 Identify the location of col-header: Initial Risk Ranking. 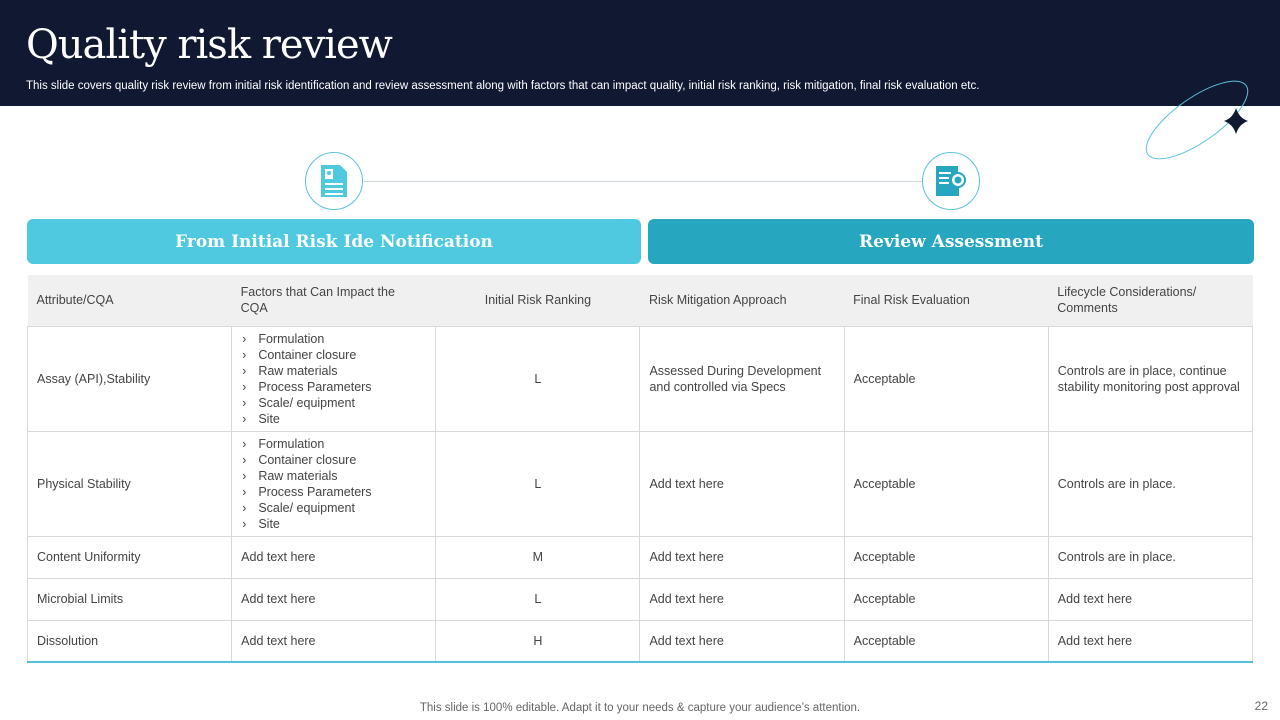
(537, 300).